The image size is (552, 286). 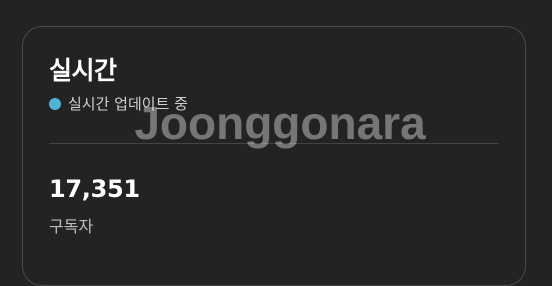 I want to click on card-title: 실시간, so click(x=83, y=70).